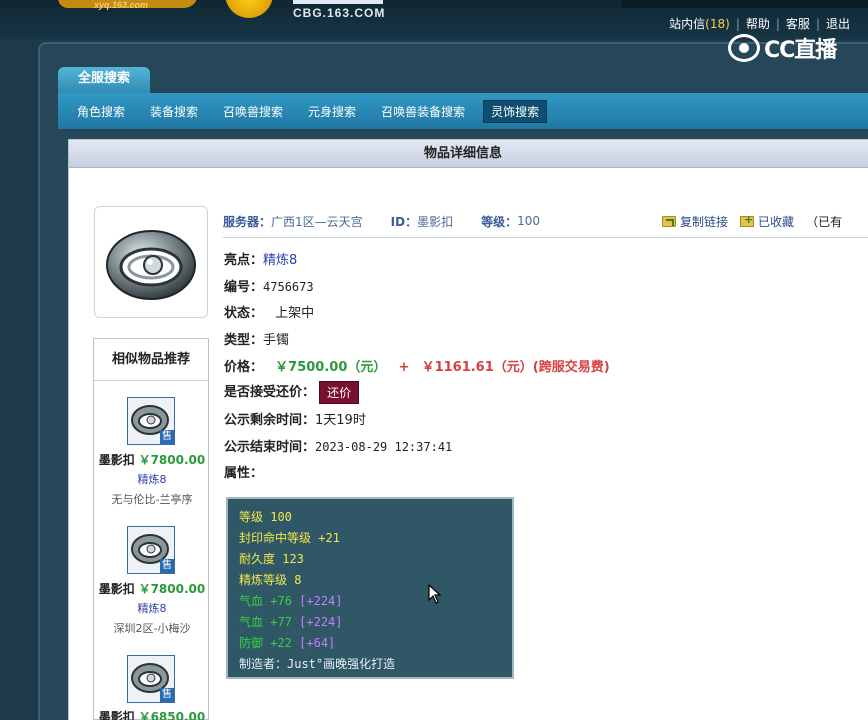 This screenshot has height=720, width=868. What do you see at coordinates (152, 499) in the screenshot?
I see `similar-item-server: 无与伦比-兰亭序` at bounding box center [152, 499].